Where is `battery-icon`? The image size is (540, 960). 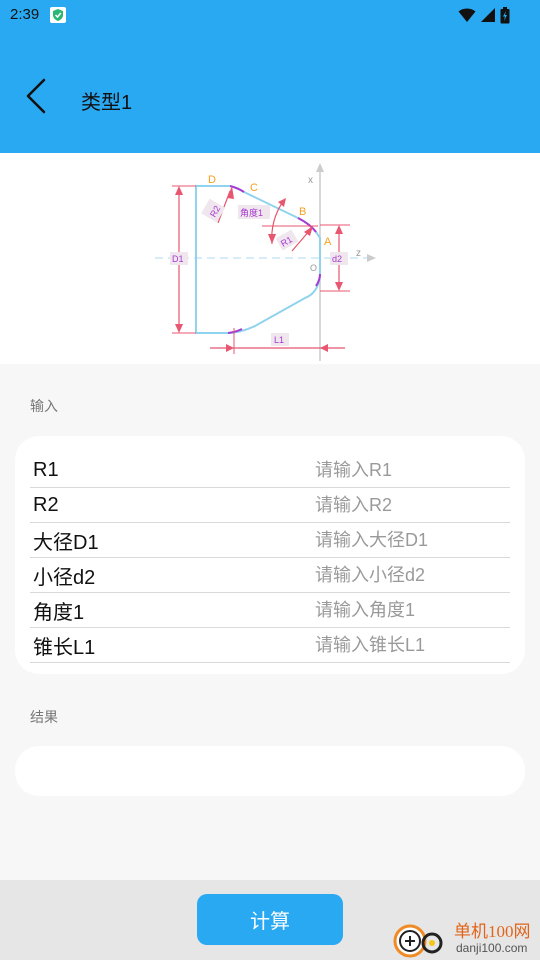 battery-icon is located at coordinates (505, 14).